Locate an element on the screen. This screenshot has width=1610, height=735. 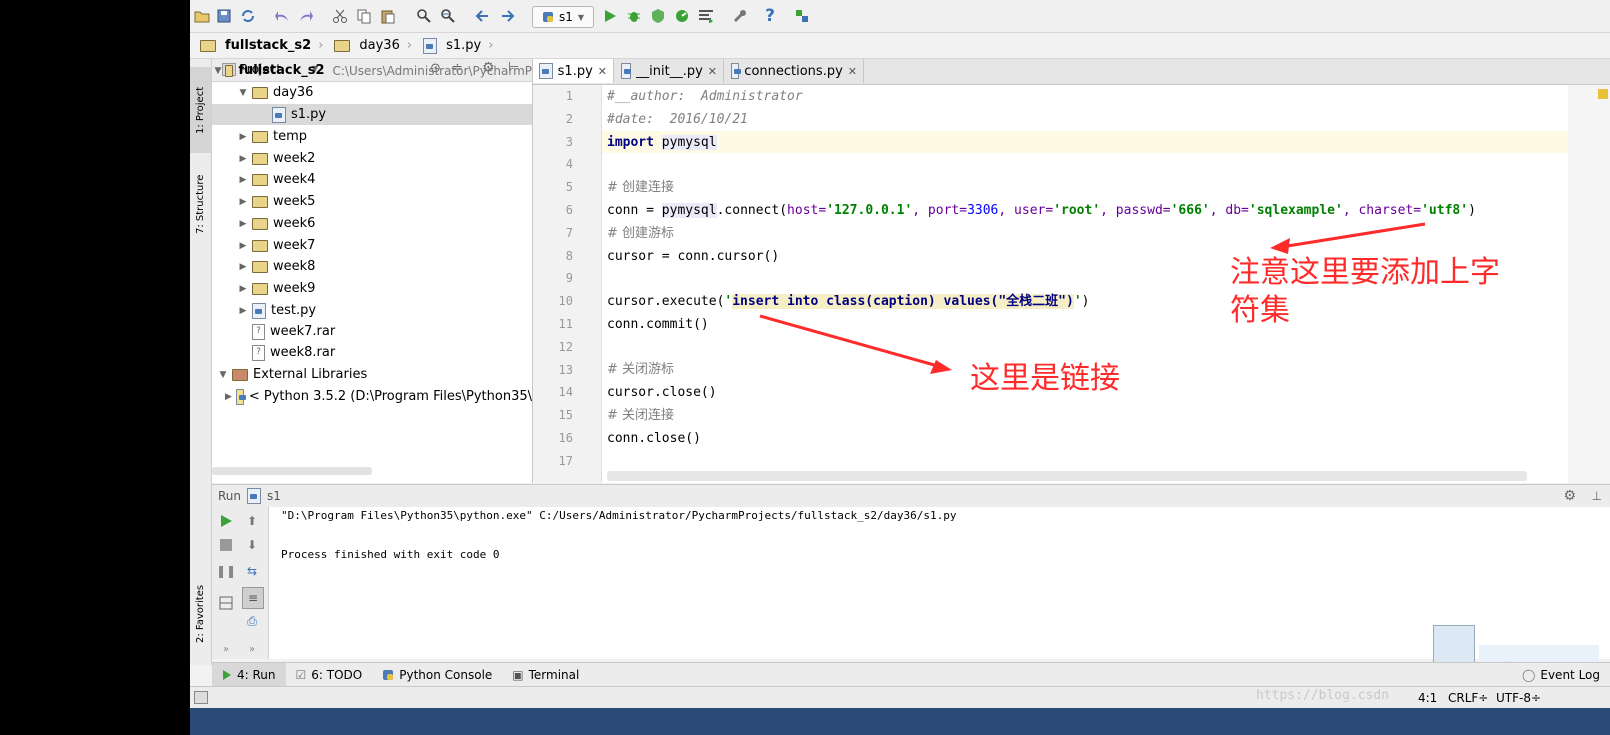
run-toolbar: ❚❚ ⬆ ⬇ ⇆ ≡ ⎙ » » is located at coordinates (240, 583).